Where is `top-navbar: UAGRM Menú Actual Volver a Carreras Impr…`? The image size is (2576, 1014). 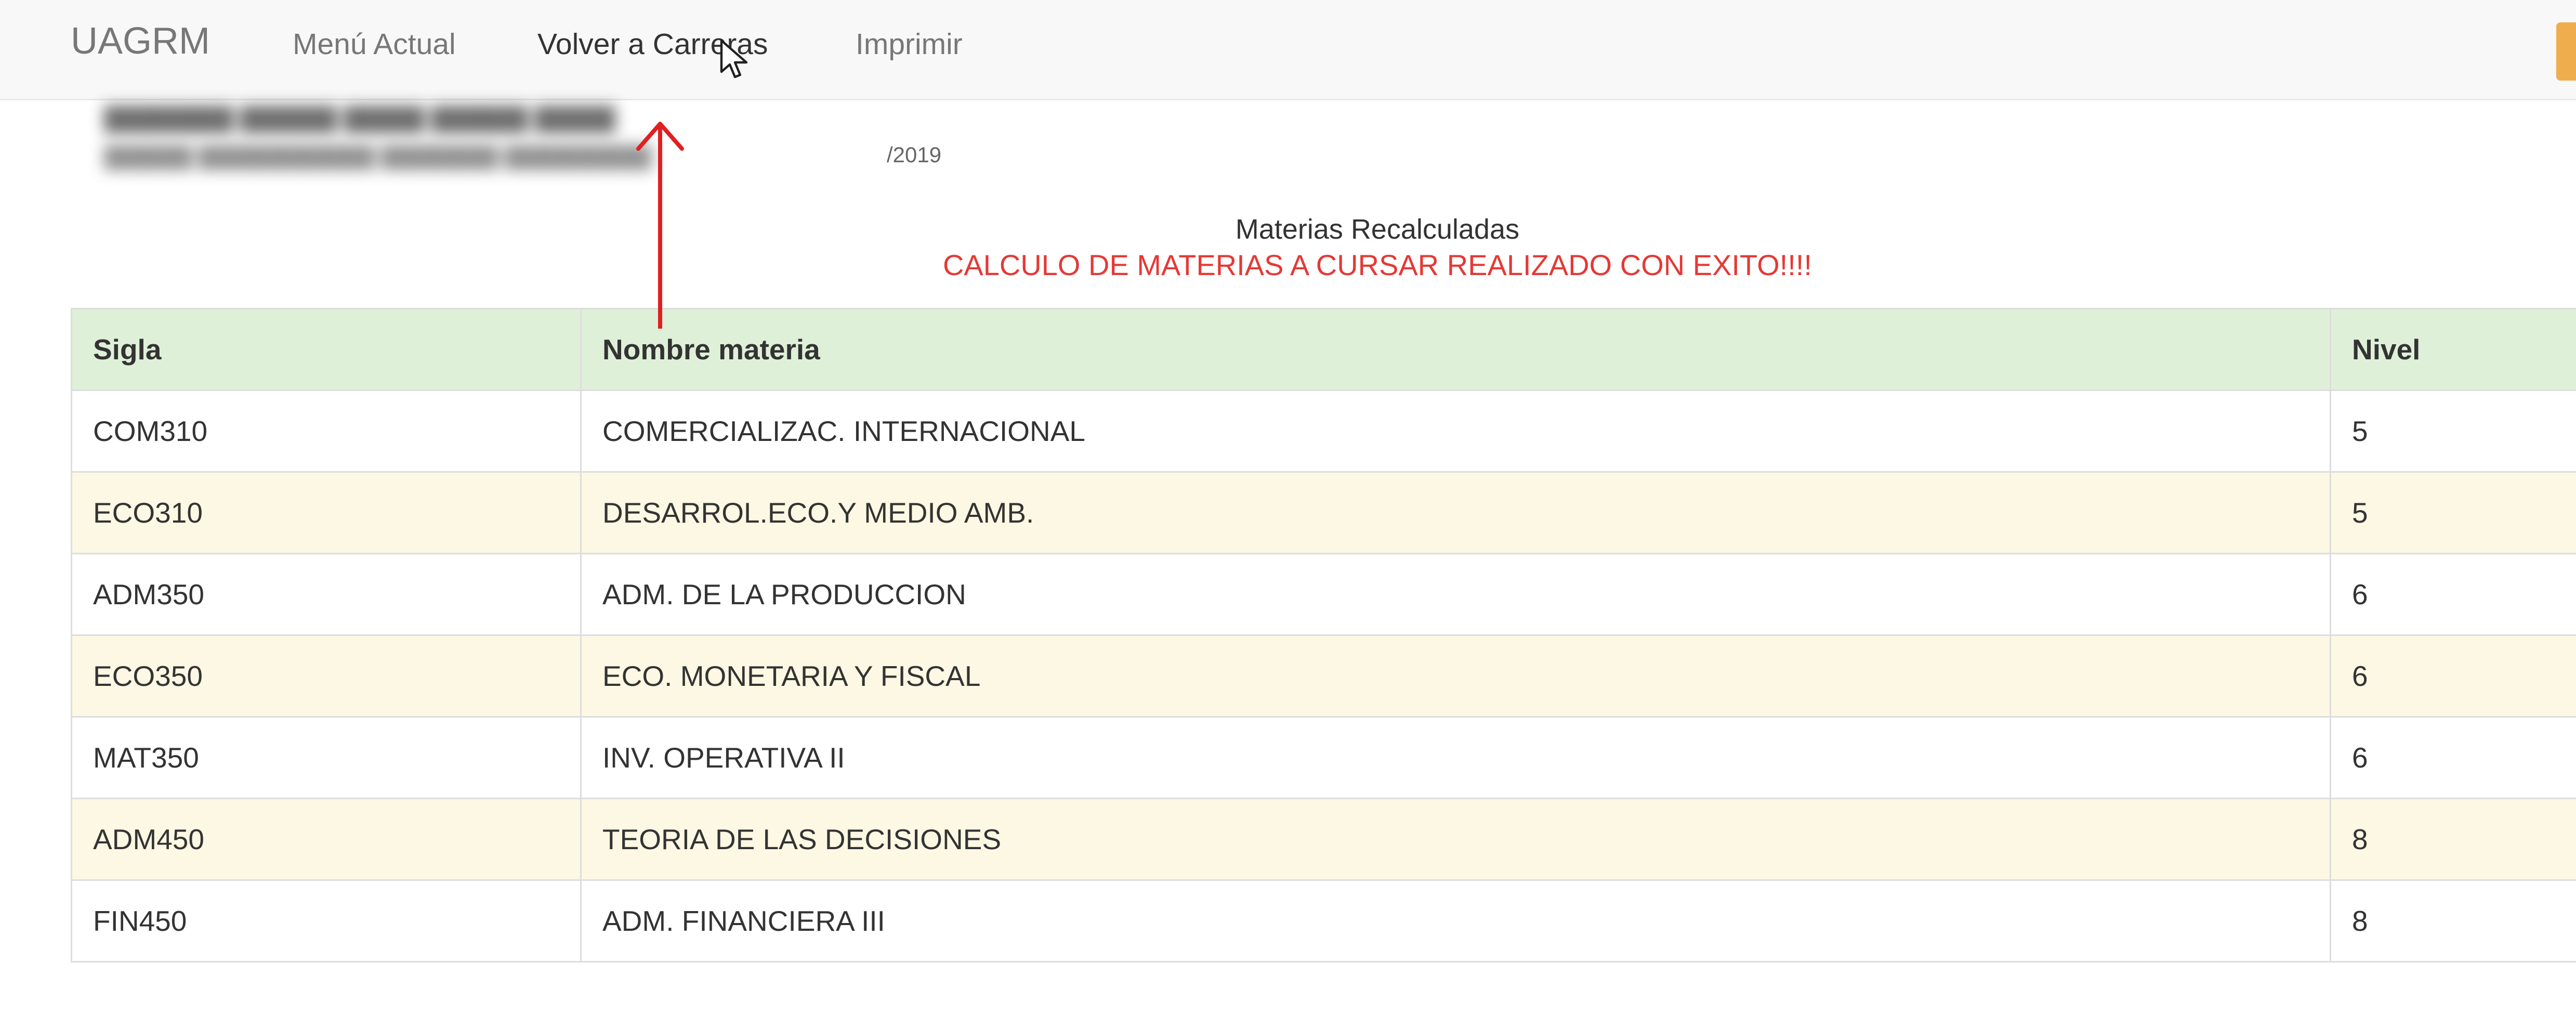
top-navbar: UAGRM Menú Actual Volver a Carreras Impr… is located at coordinates (1288, 50).